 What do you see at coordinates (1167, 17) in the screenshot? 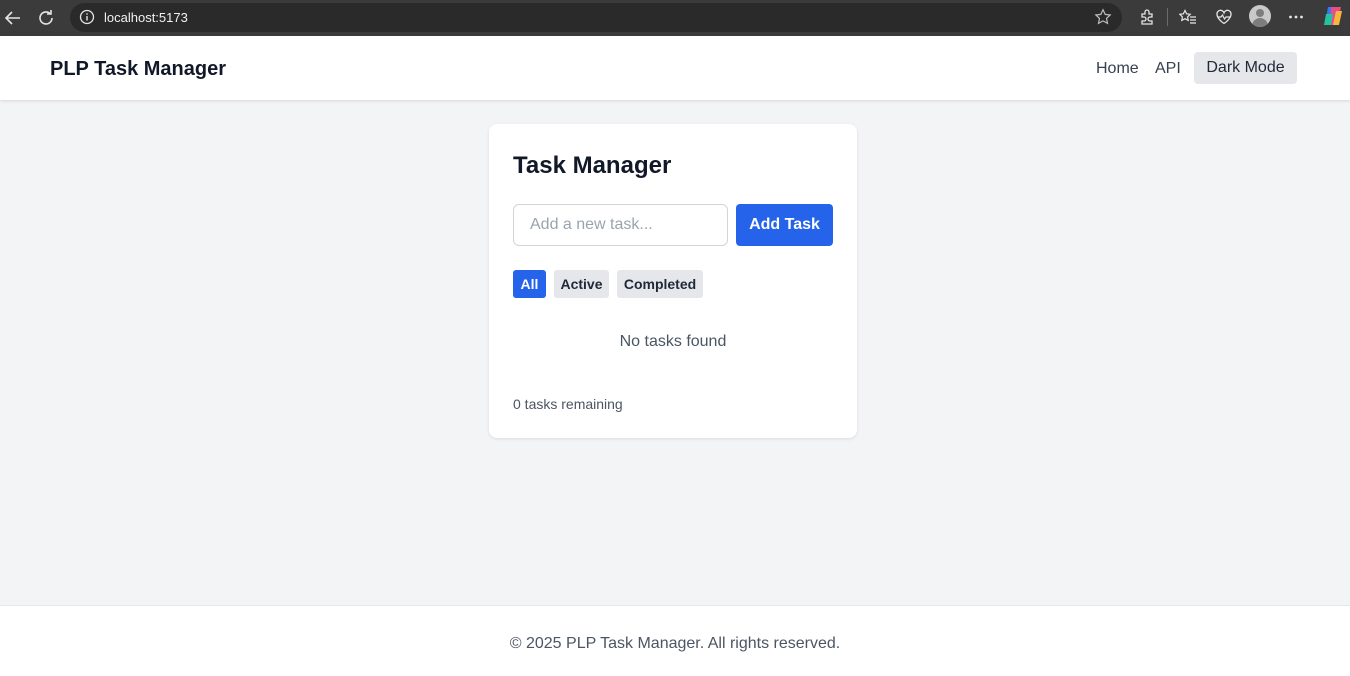
I see `toolbar-divider` at bounding box center [1167, 17].